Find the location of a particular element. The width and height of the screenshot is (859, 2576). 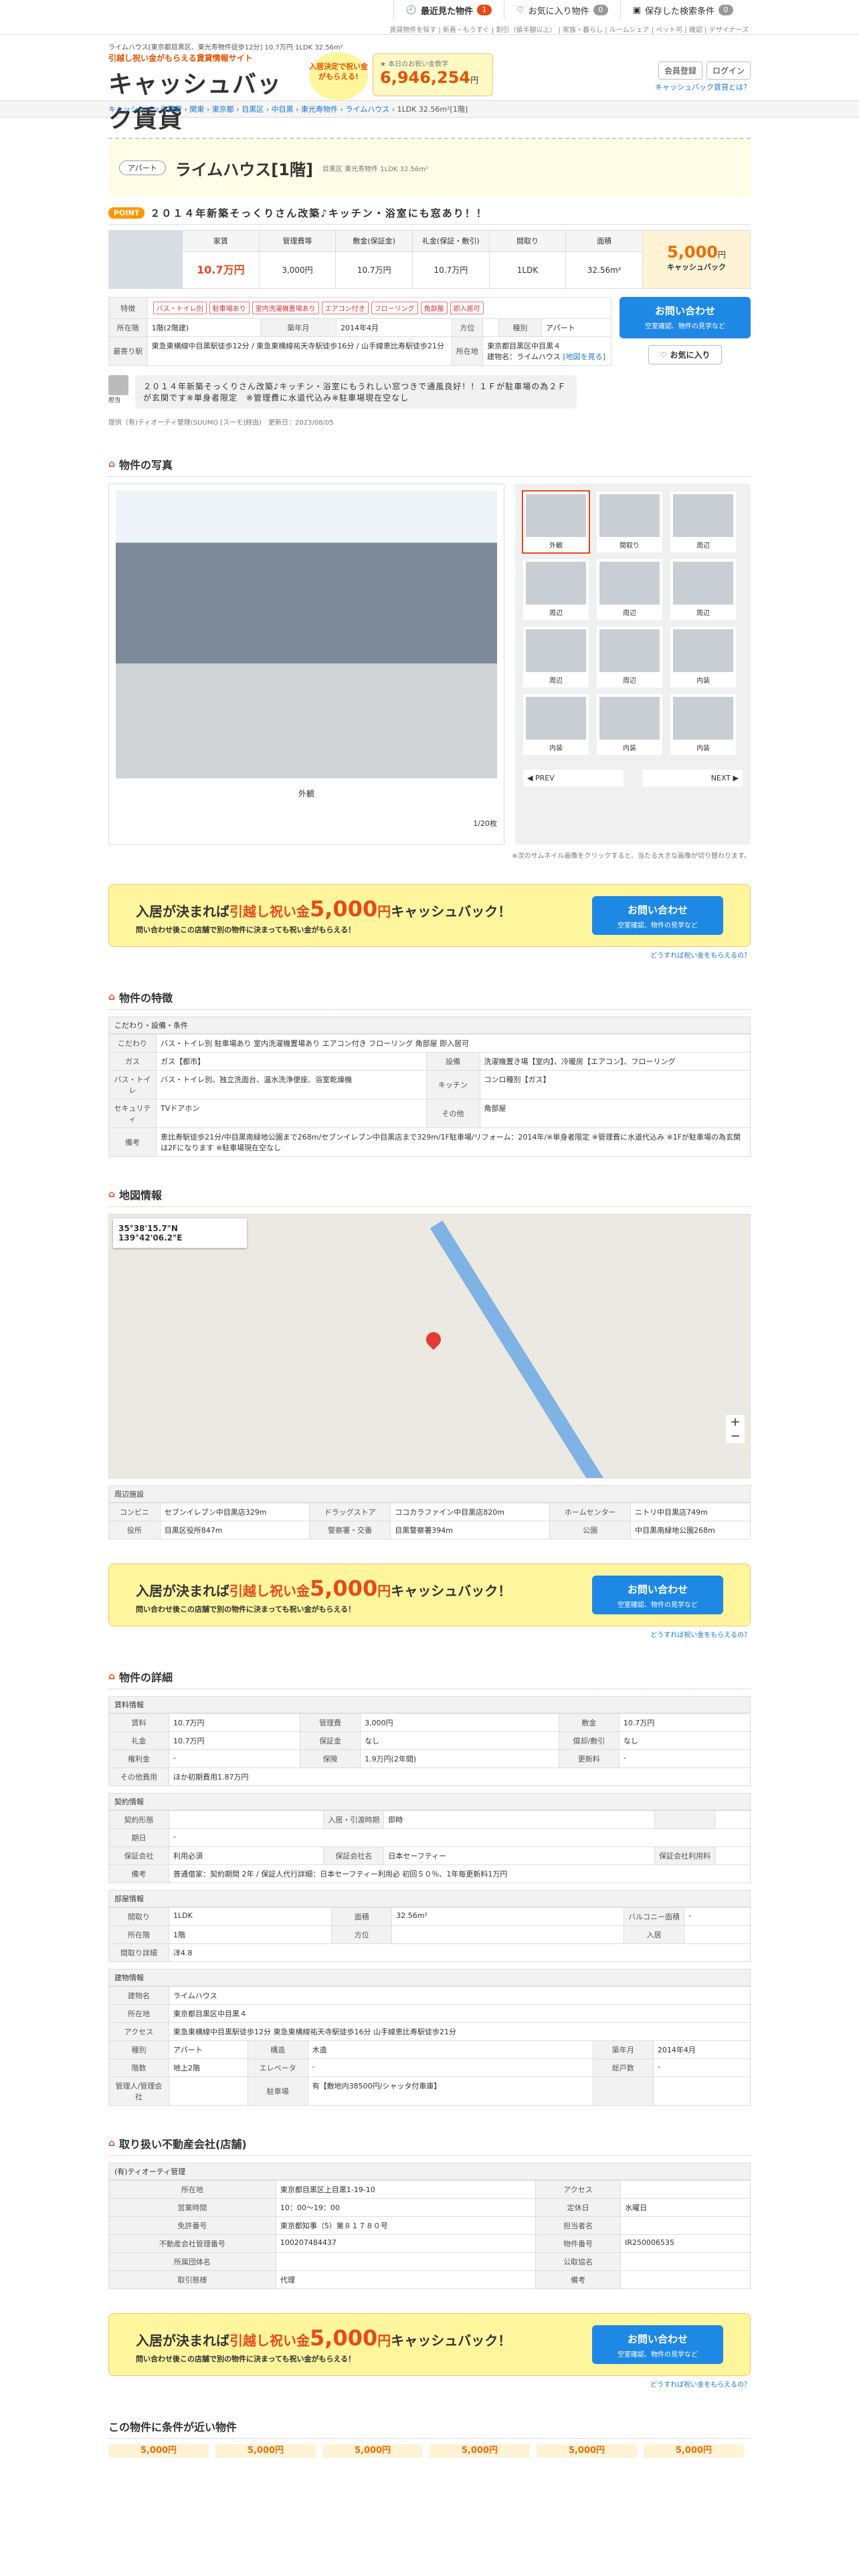

breadcrumb-item: 目黒区 is located at coordinates (253, 109).